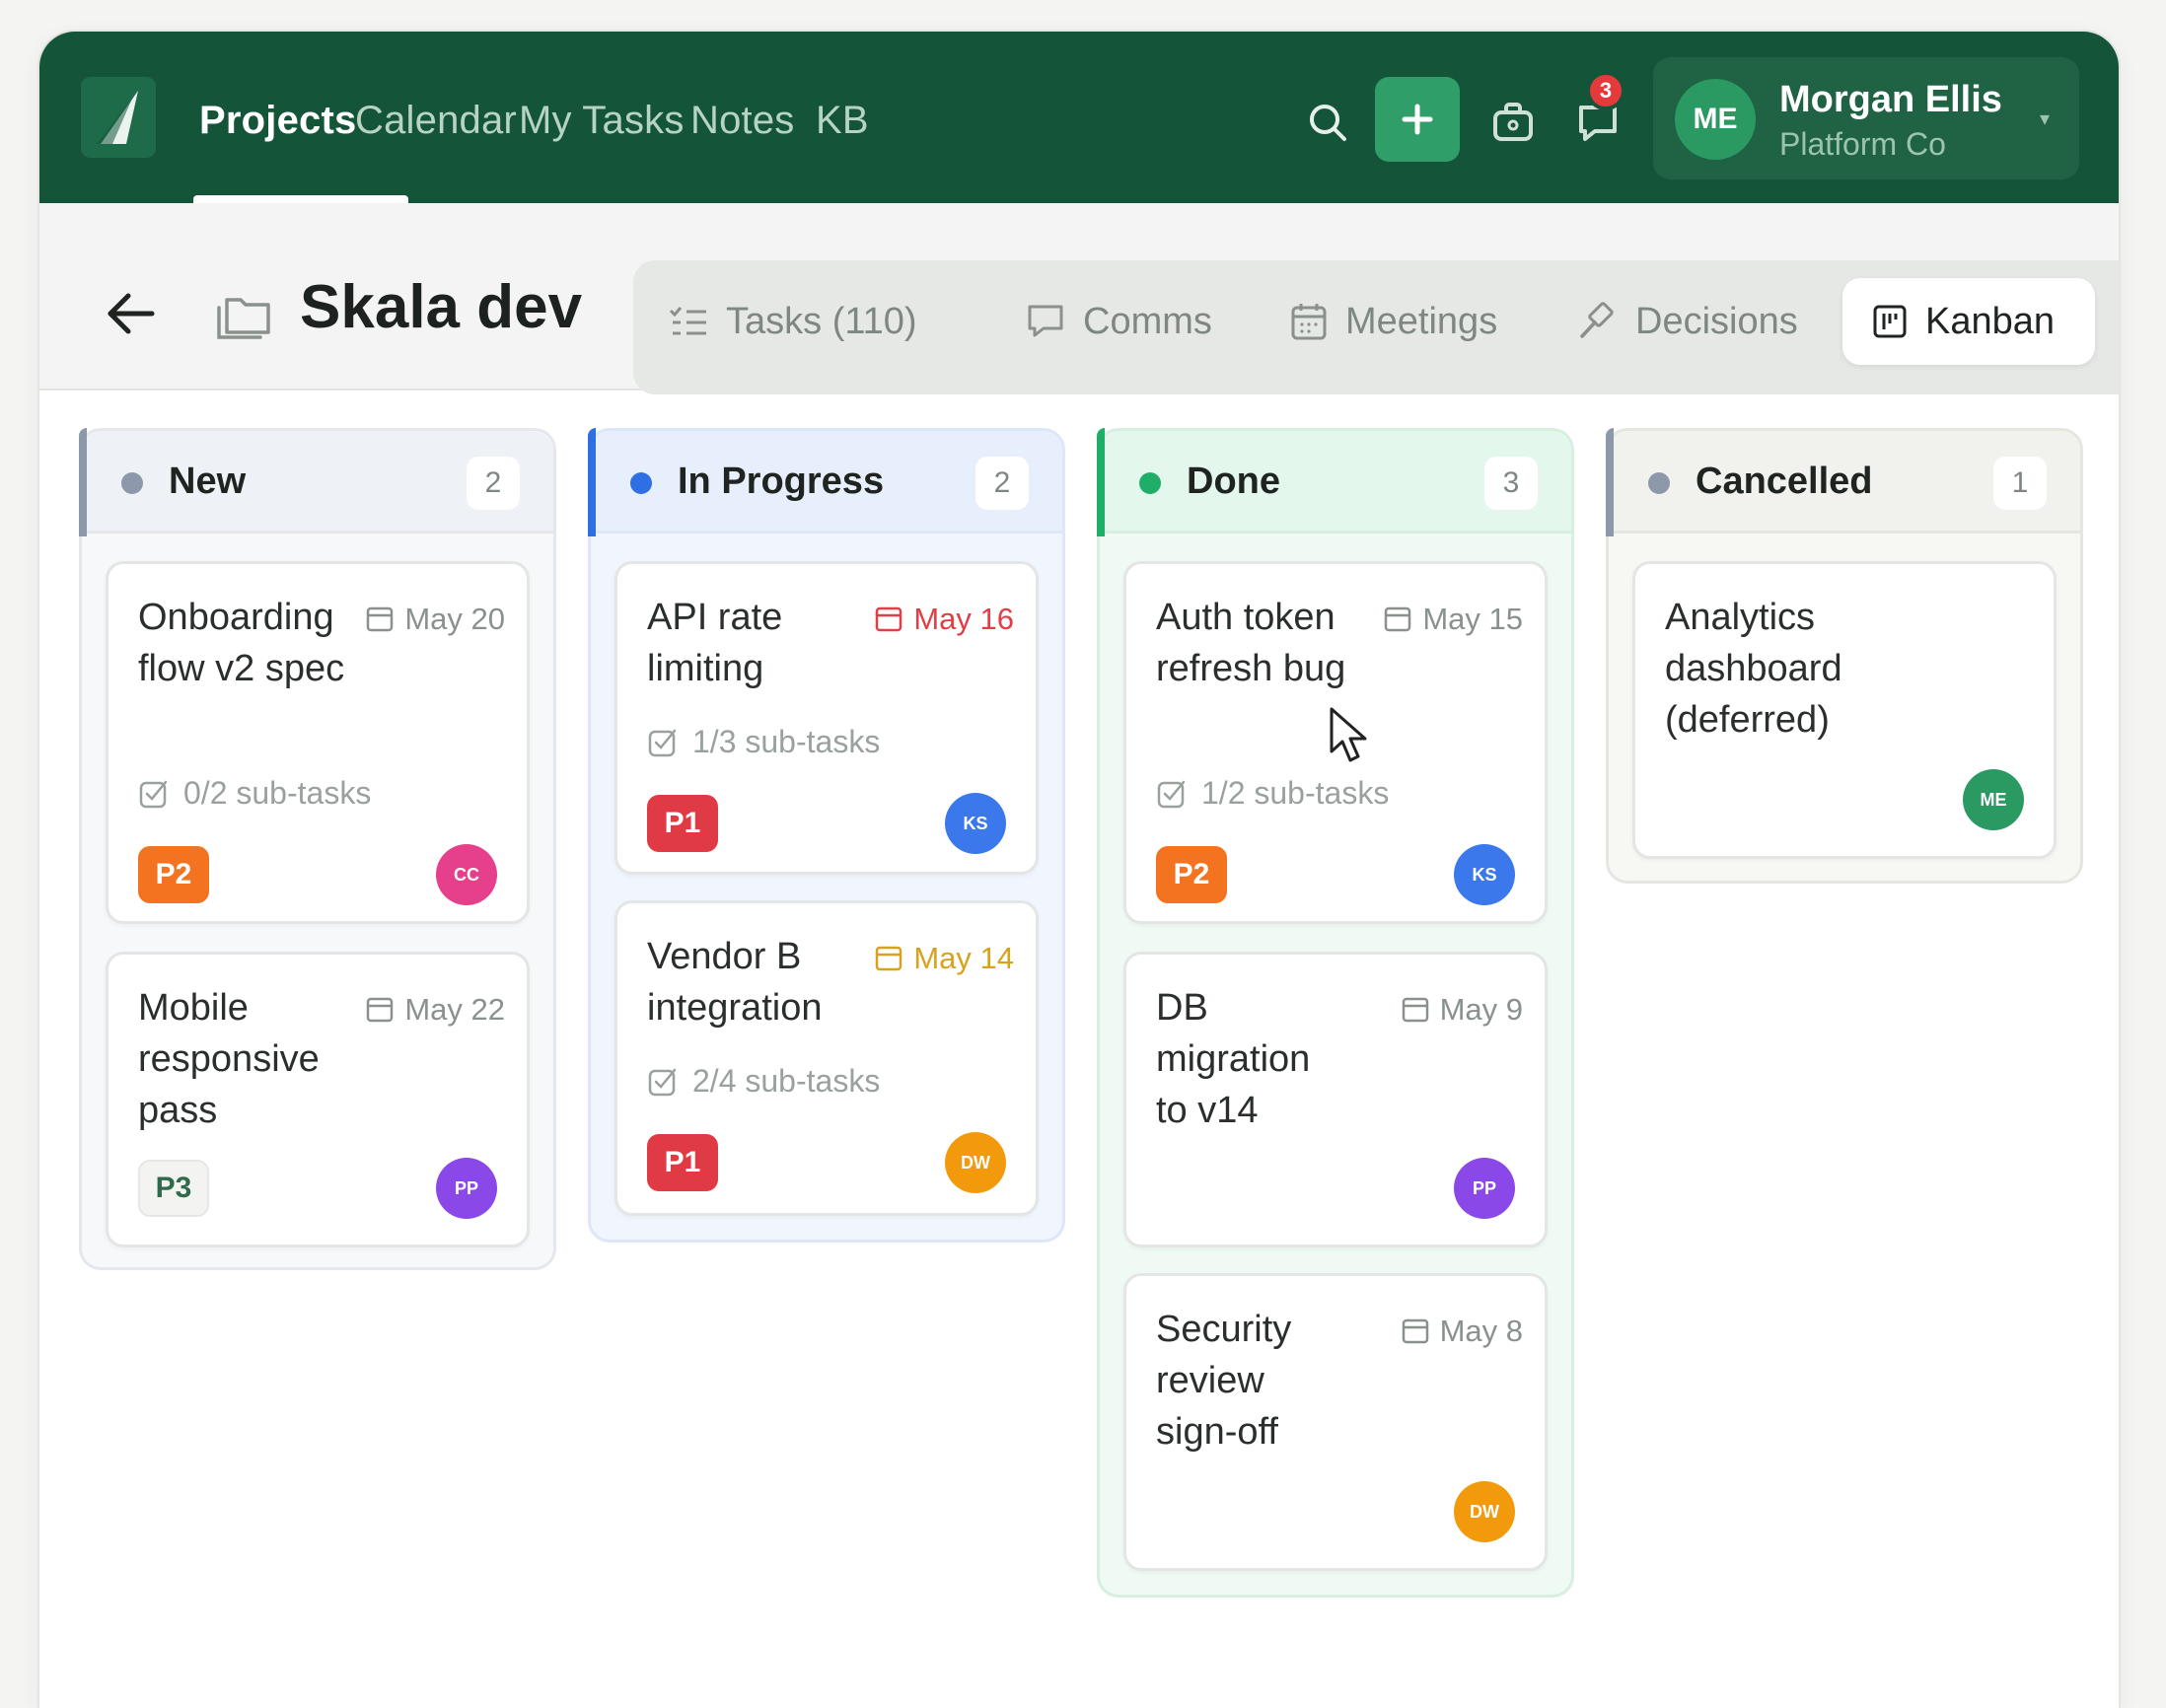 The width and height of the screenshot is (2166, 1708). What do you see at coordinates (1990, 321) in the screenshot?
I see `tab-label: Kanban` at bounding box center [1990, 321].